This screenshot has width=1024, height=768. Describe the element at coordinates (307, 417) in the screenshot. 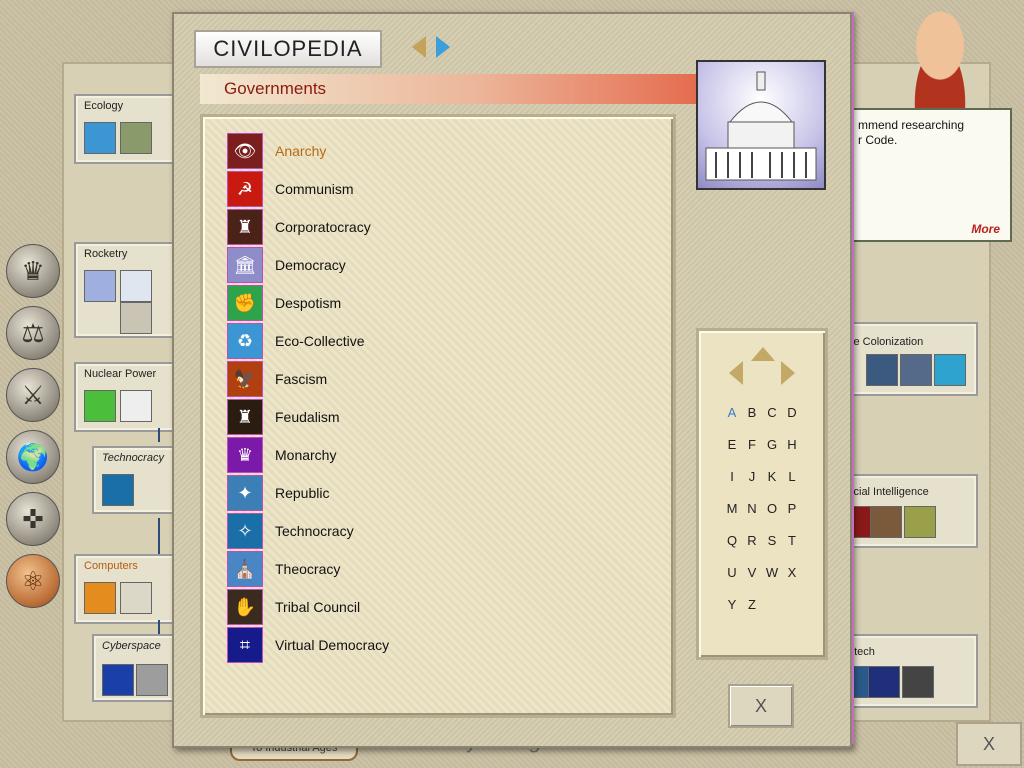

I see `government-label: Feudalism` at that location.